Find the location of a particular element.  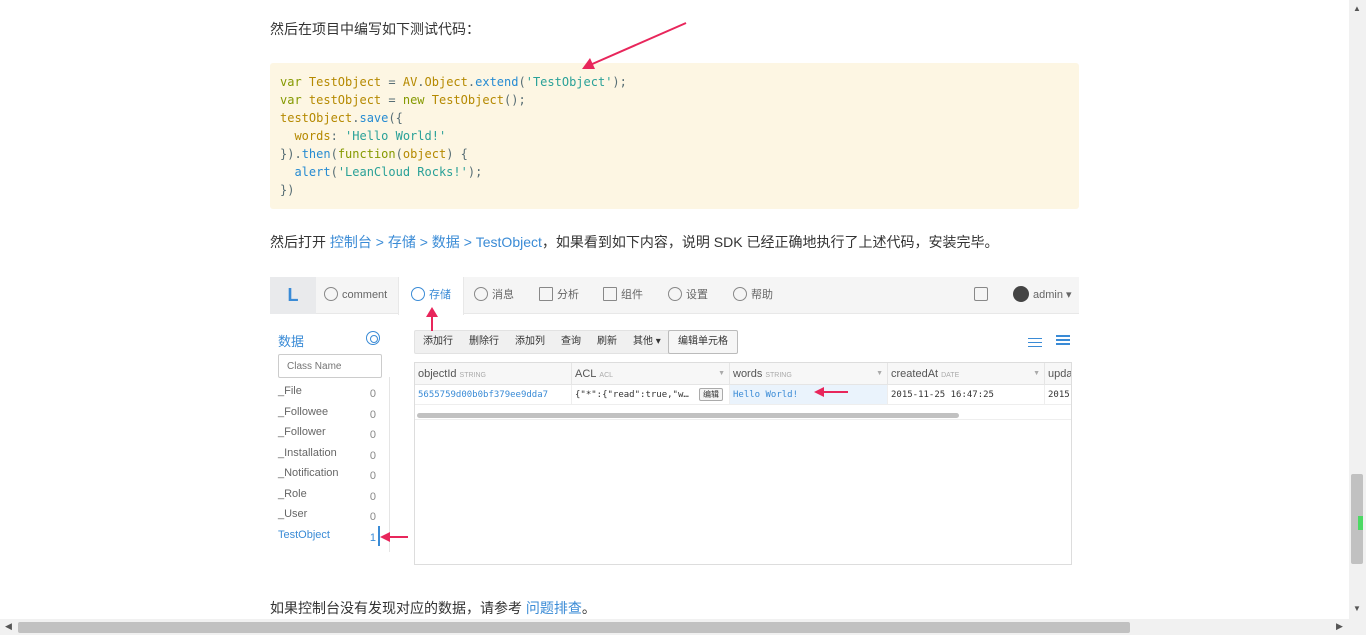

sidebar-item-class: _Role 0 is located at coordinates (334, 498).